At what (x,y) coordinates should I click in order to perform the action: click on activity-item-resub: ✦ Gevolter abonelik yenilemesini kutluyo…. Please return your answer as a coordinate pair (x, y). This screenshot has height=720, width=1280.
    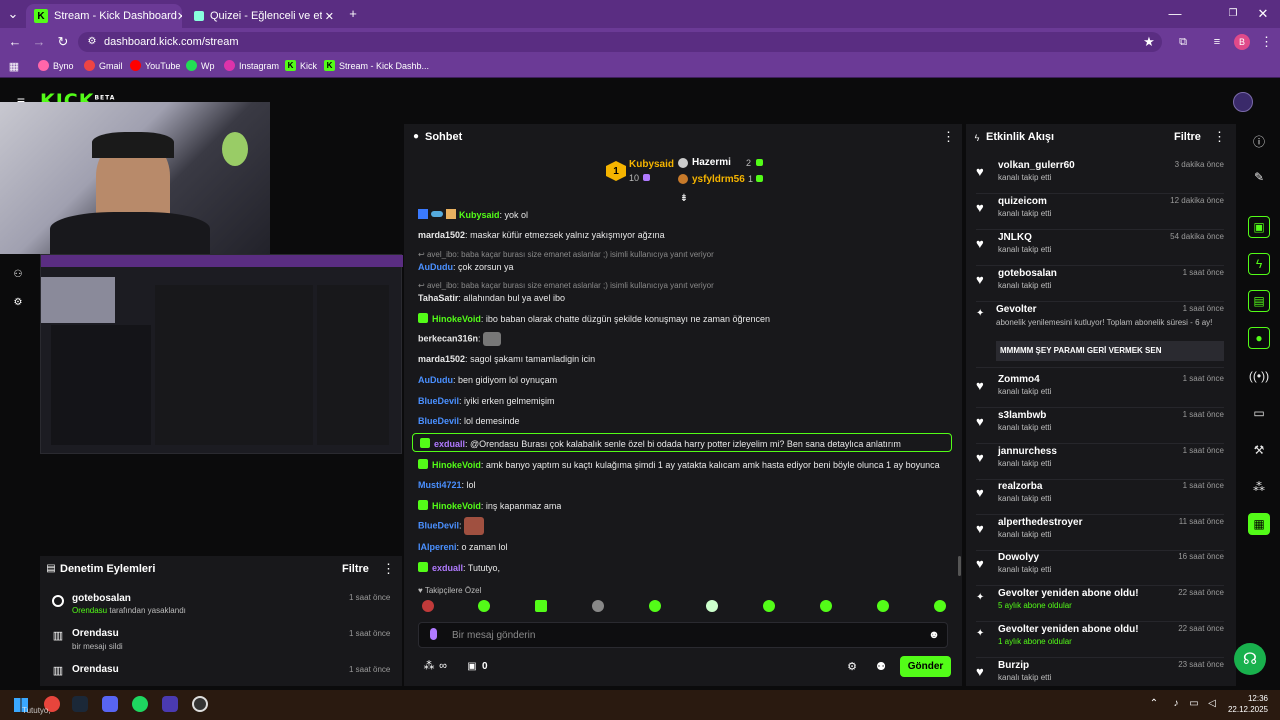
    Looking at the image, I should click on (1100, 336).